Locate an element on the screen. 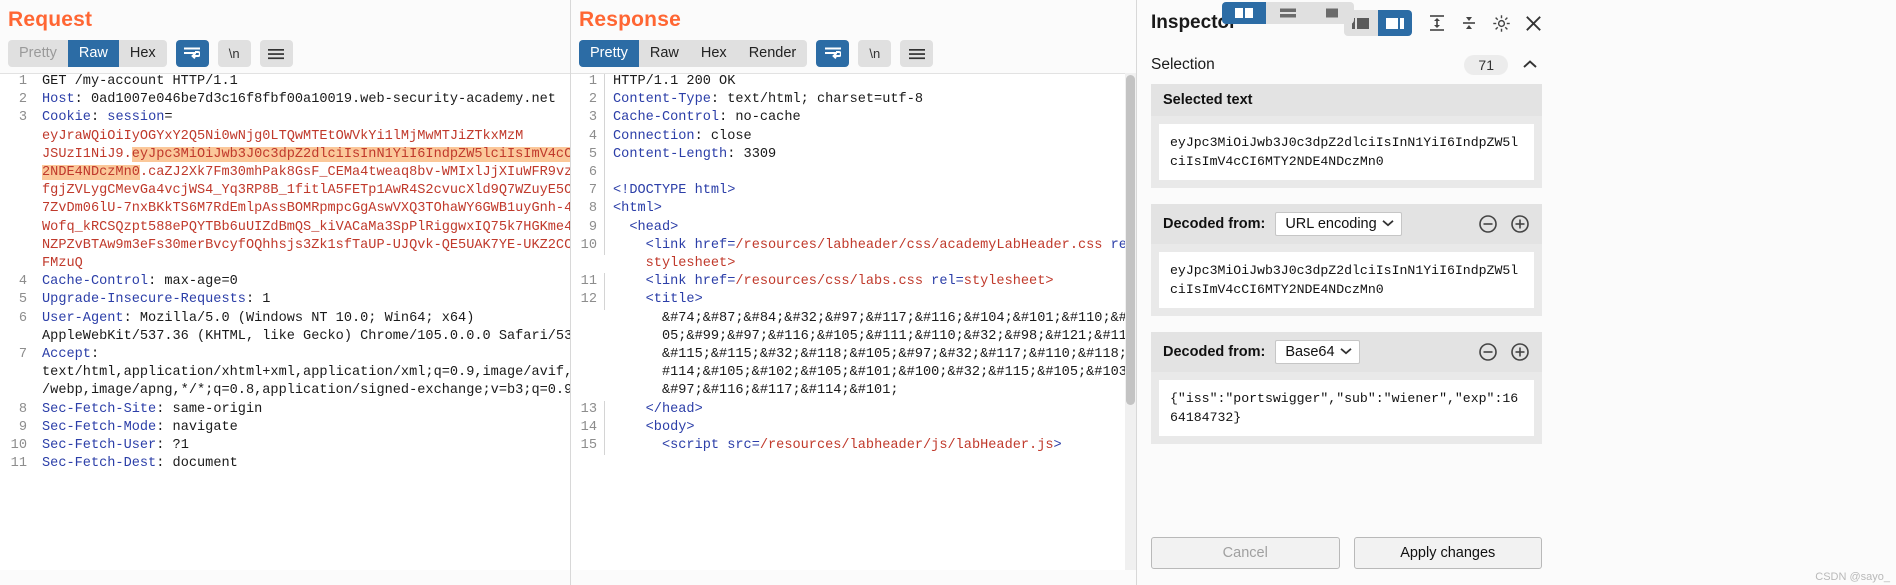 This screenshot has height=585, width=1896. response-scrollbar is located at coordinates (1130, 321).